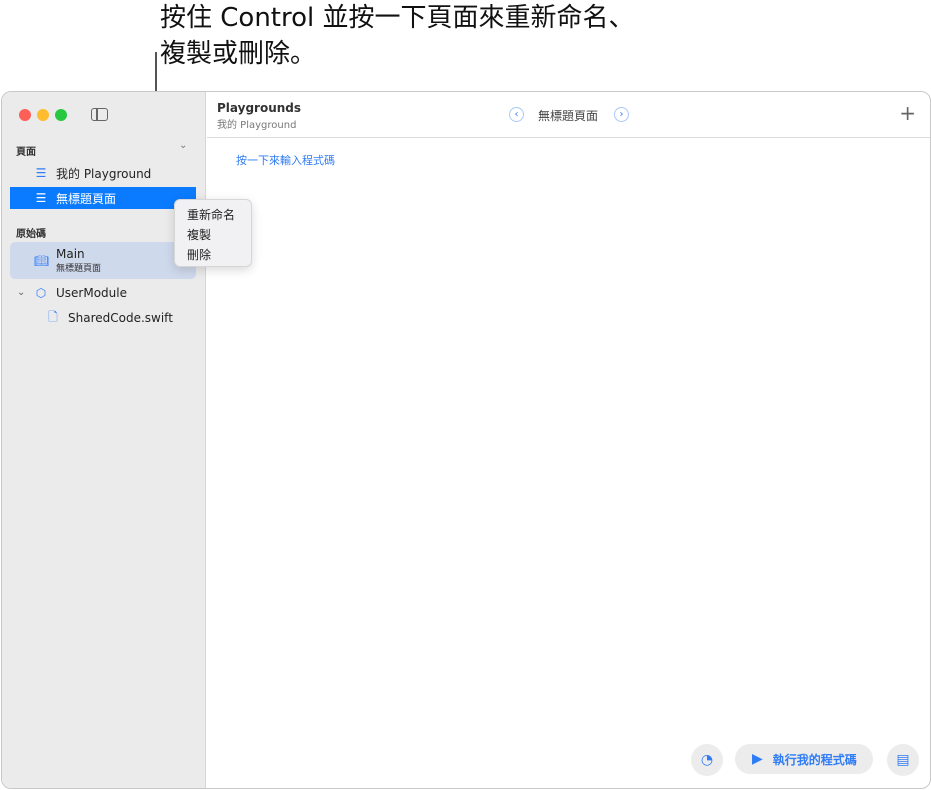 The height and width of the screenshot is (790, 931). What do you see at coordinates (183, 145) in the screenshot?
I see `chevron-down-icon: ⌄` at bounding box center [183, 145].